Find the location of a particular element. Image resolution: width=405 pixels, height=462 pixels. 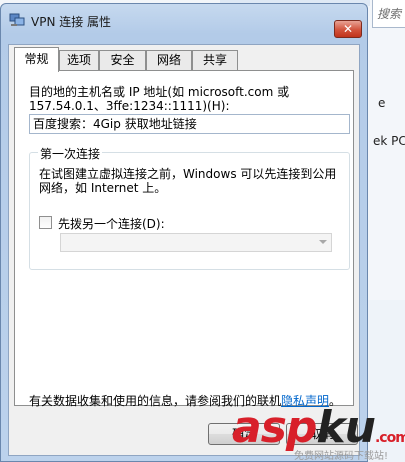

watermark-brand-b: ku is located at coordinates (346, 427).